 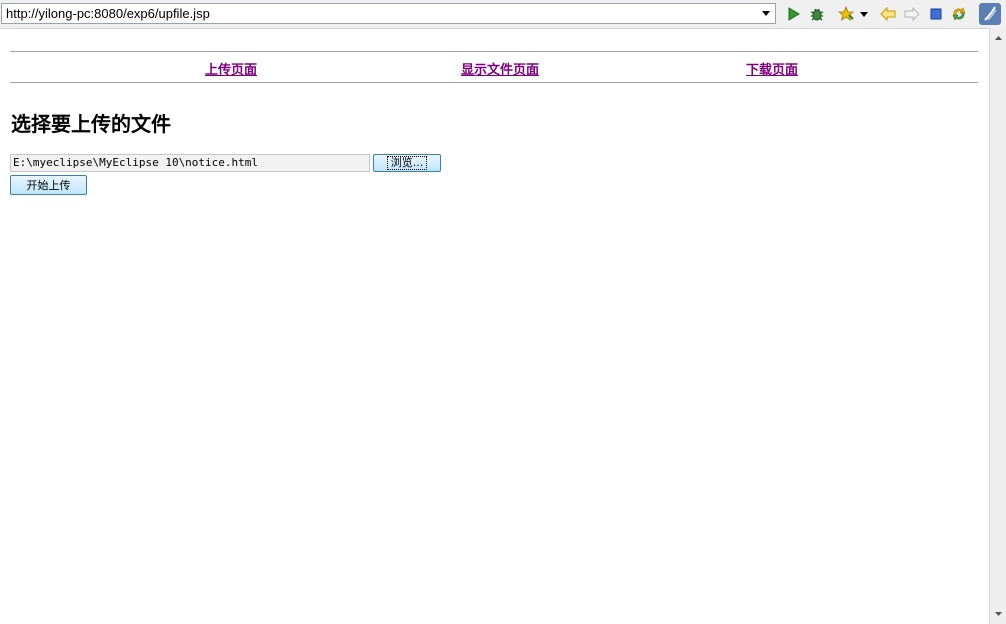 I want to click on forward-icon, so click(x=912, y=14).